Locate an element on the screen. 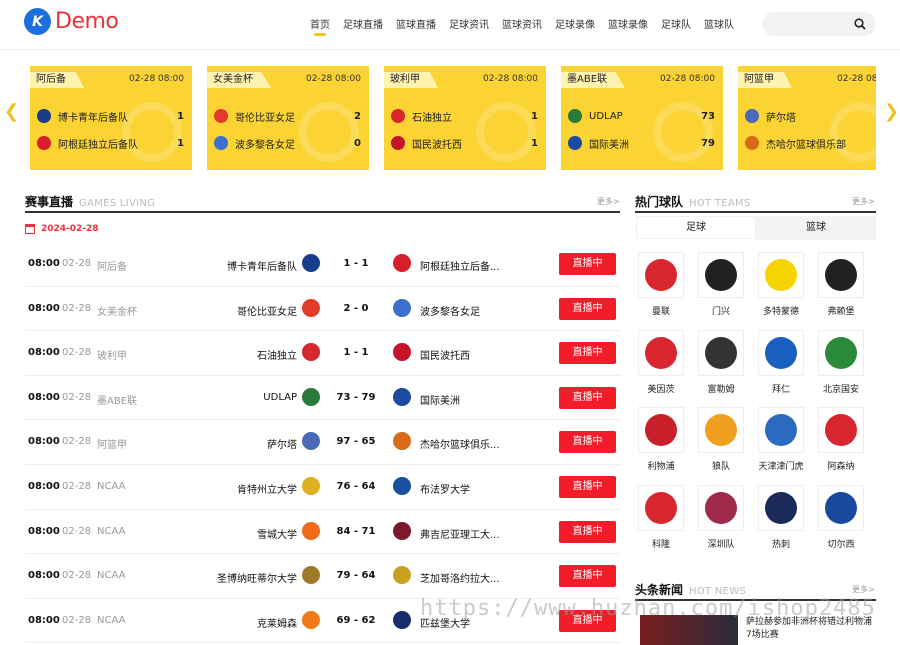 This screenshot has width=900, height=645. team-item: 深圳队 is located at coordinates (721, 517).